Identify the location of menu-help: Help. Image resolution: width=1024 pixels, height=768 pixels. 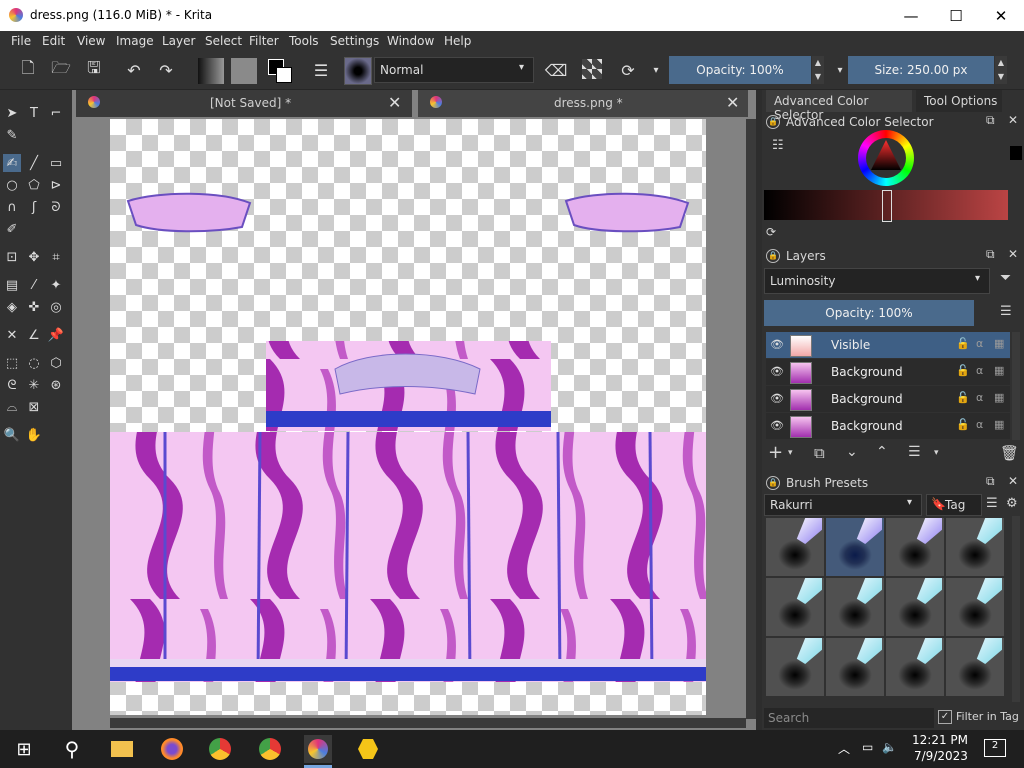
(457, 41).